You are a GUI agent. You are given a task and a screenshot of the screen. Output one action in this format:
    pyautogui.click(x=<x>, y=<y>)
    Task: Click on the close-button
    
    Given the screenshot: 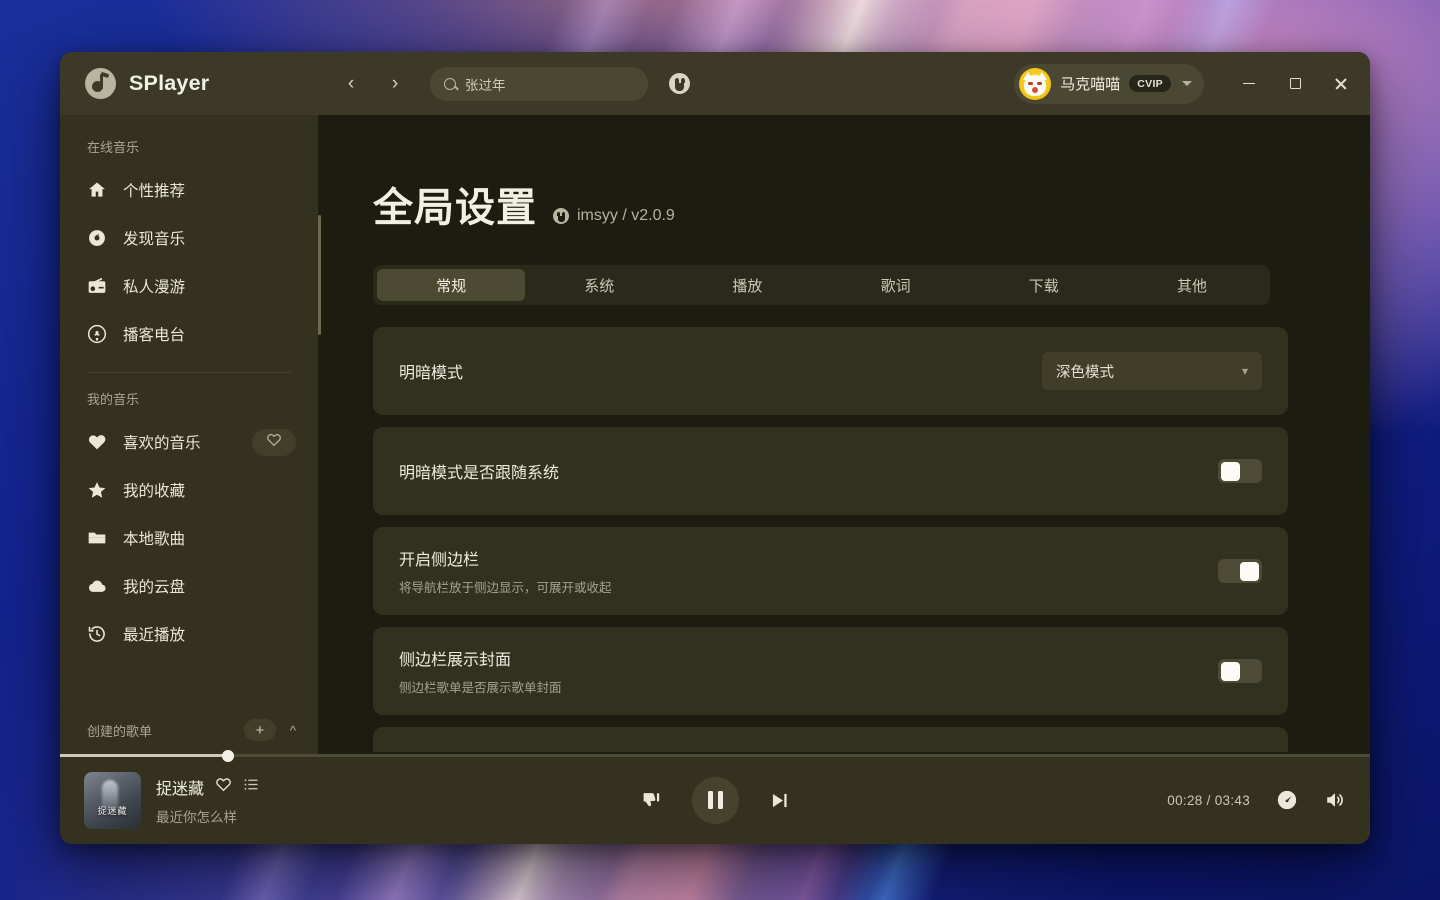 What is the action you would take?
    pyautogui.click(x=1341, y=83)
    